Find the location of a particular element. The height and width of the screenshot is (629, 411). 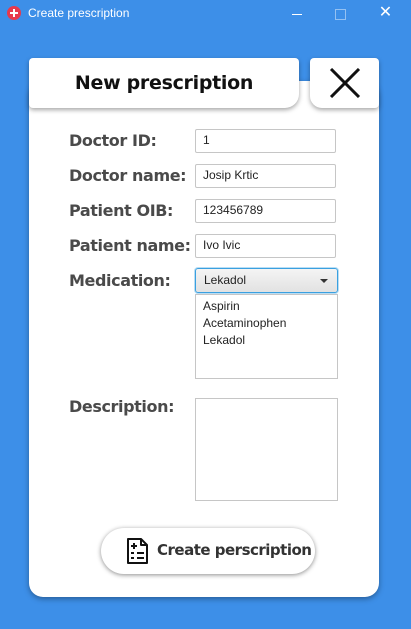

medication-dropdown: Lekadol is located at coordinates (266, 280).